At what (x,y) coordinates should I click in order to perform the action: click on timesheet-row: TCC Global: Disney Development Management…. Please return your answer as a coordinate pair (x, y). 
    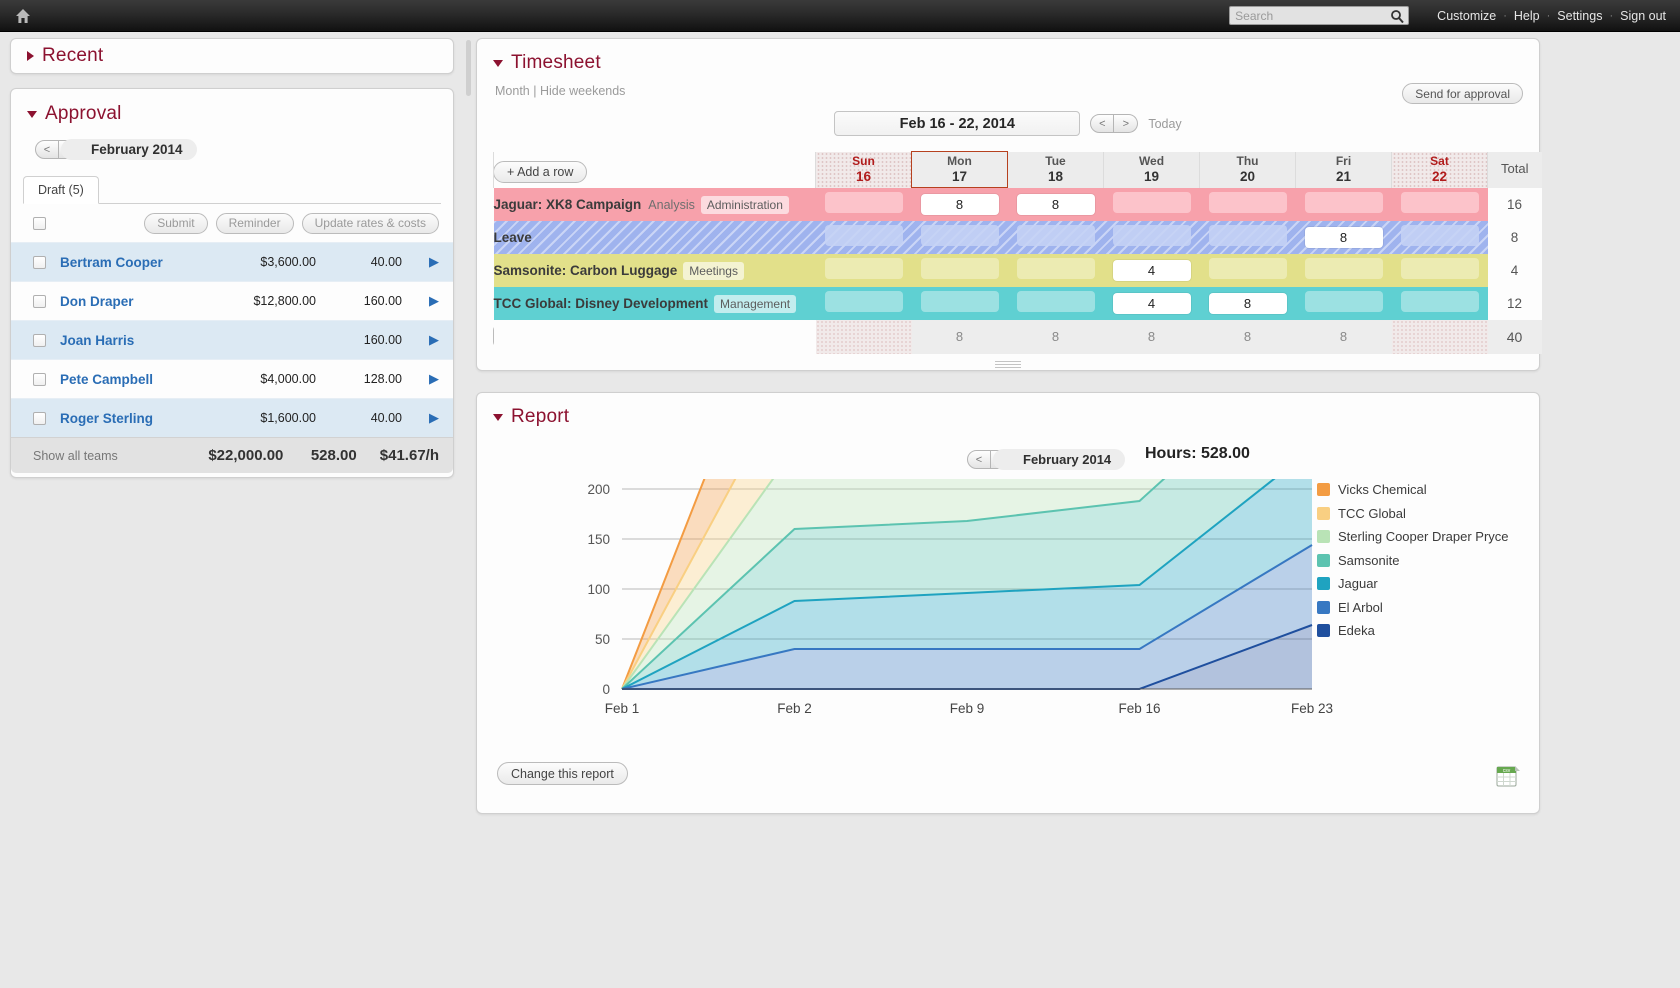
    Looking at the image, I should click on (1017, 303).